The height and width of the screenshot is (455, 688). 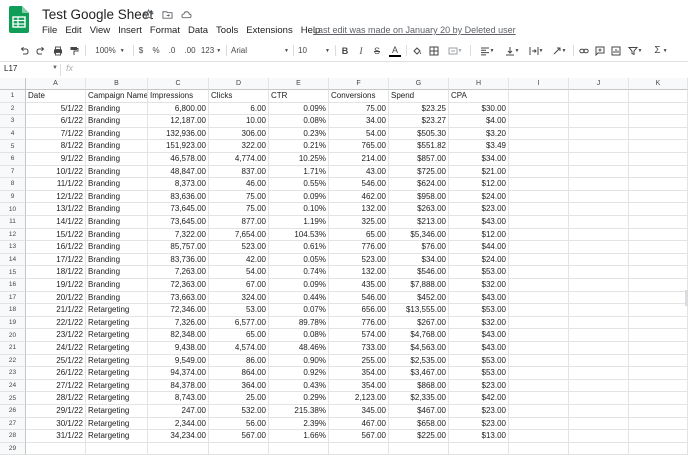 I want to click on decrease-decimal-button: .0, so click(x=172, y=50).